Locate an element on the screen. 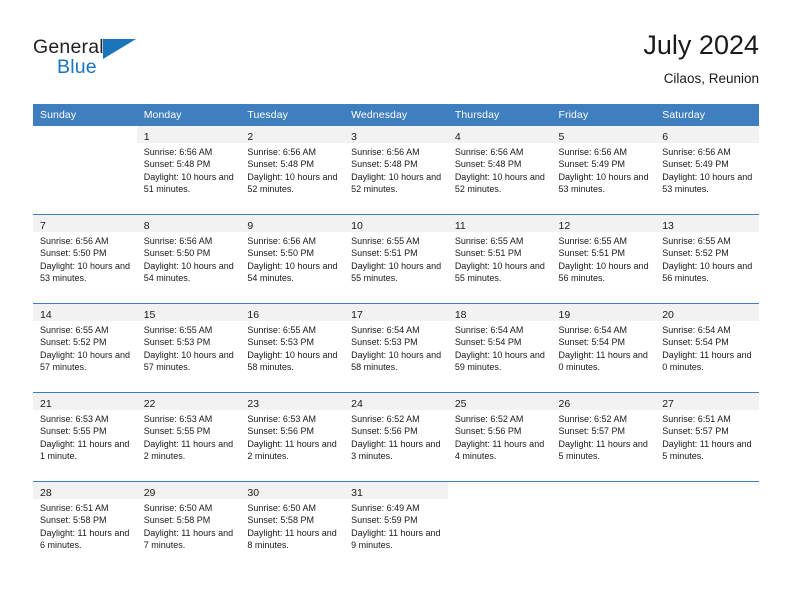 This screenshot has width=792, height=612. sunset-text: Sunset: 5:51 PM is located at coordinates (384, 253).